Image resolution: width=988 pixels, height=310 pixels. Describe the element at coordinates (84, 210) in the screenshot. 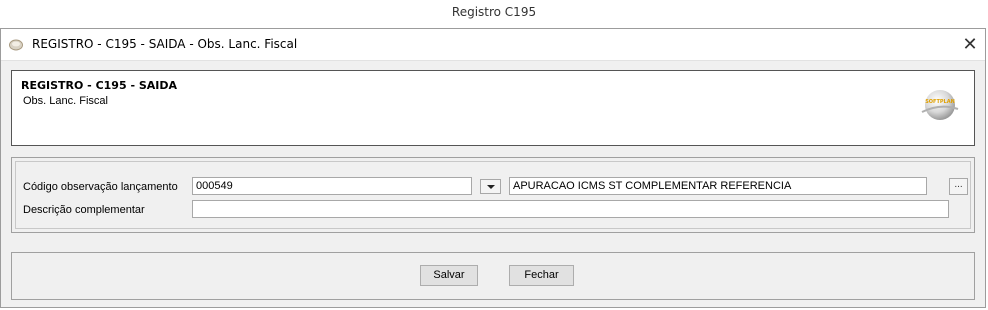

I see `descricao-label: Descrição complementar` at that location.